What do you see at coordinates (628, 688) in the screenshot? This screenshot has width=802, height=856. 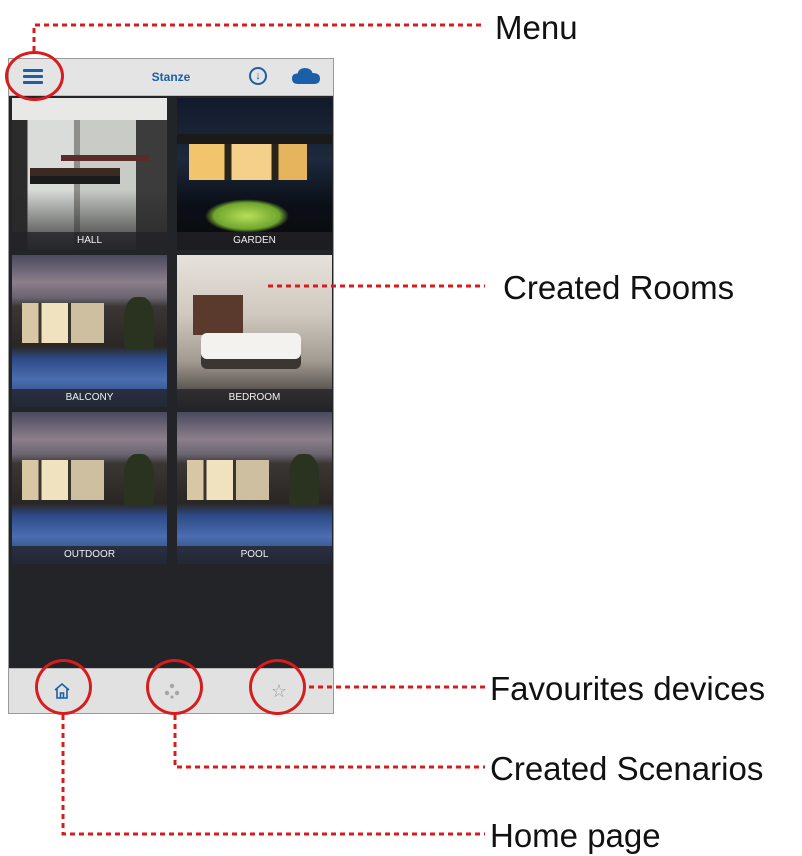 I see `annotation-favourites-devices: Favourites devices` at bounding box center [628, 688].